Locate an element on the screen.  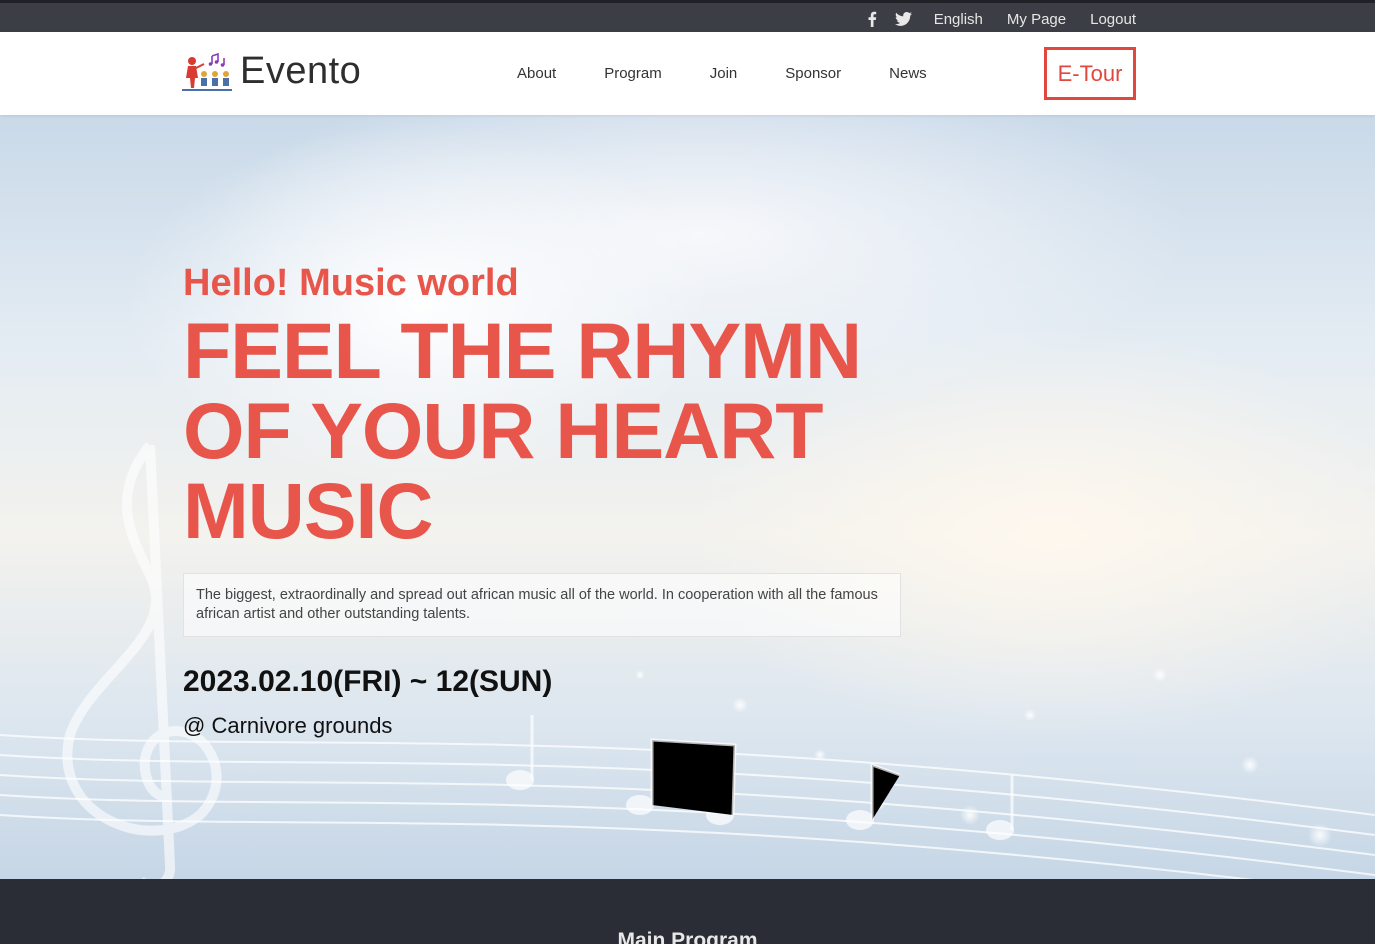
logout-link: Logout is located at coordinates (1113, 19).